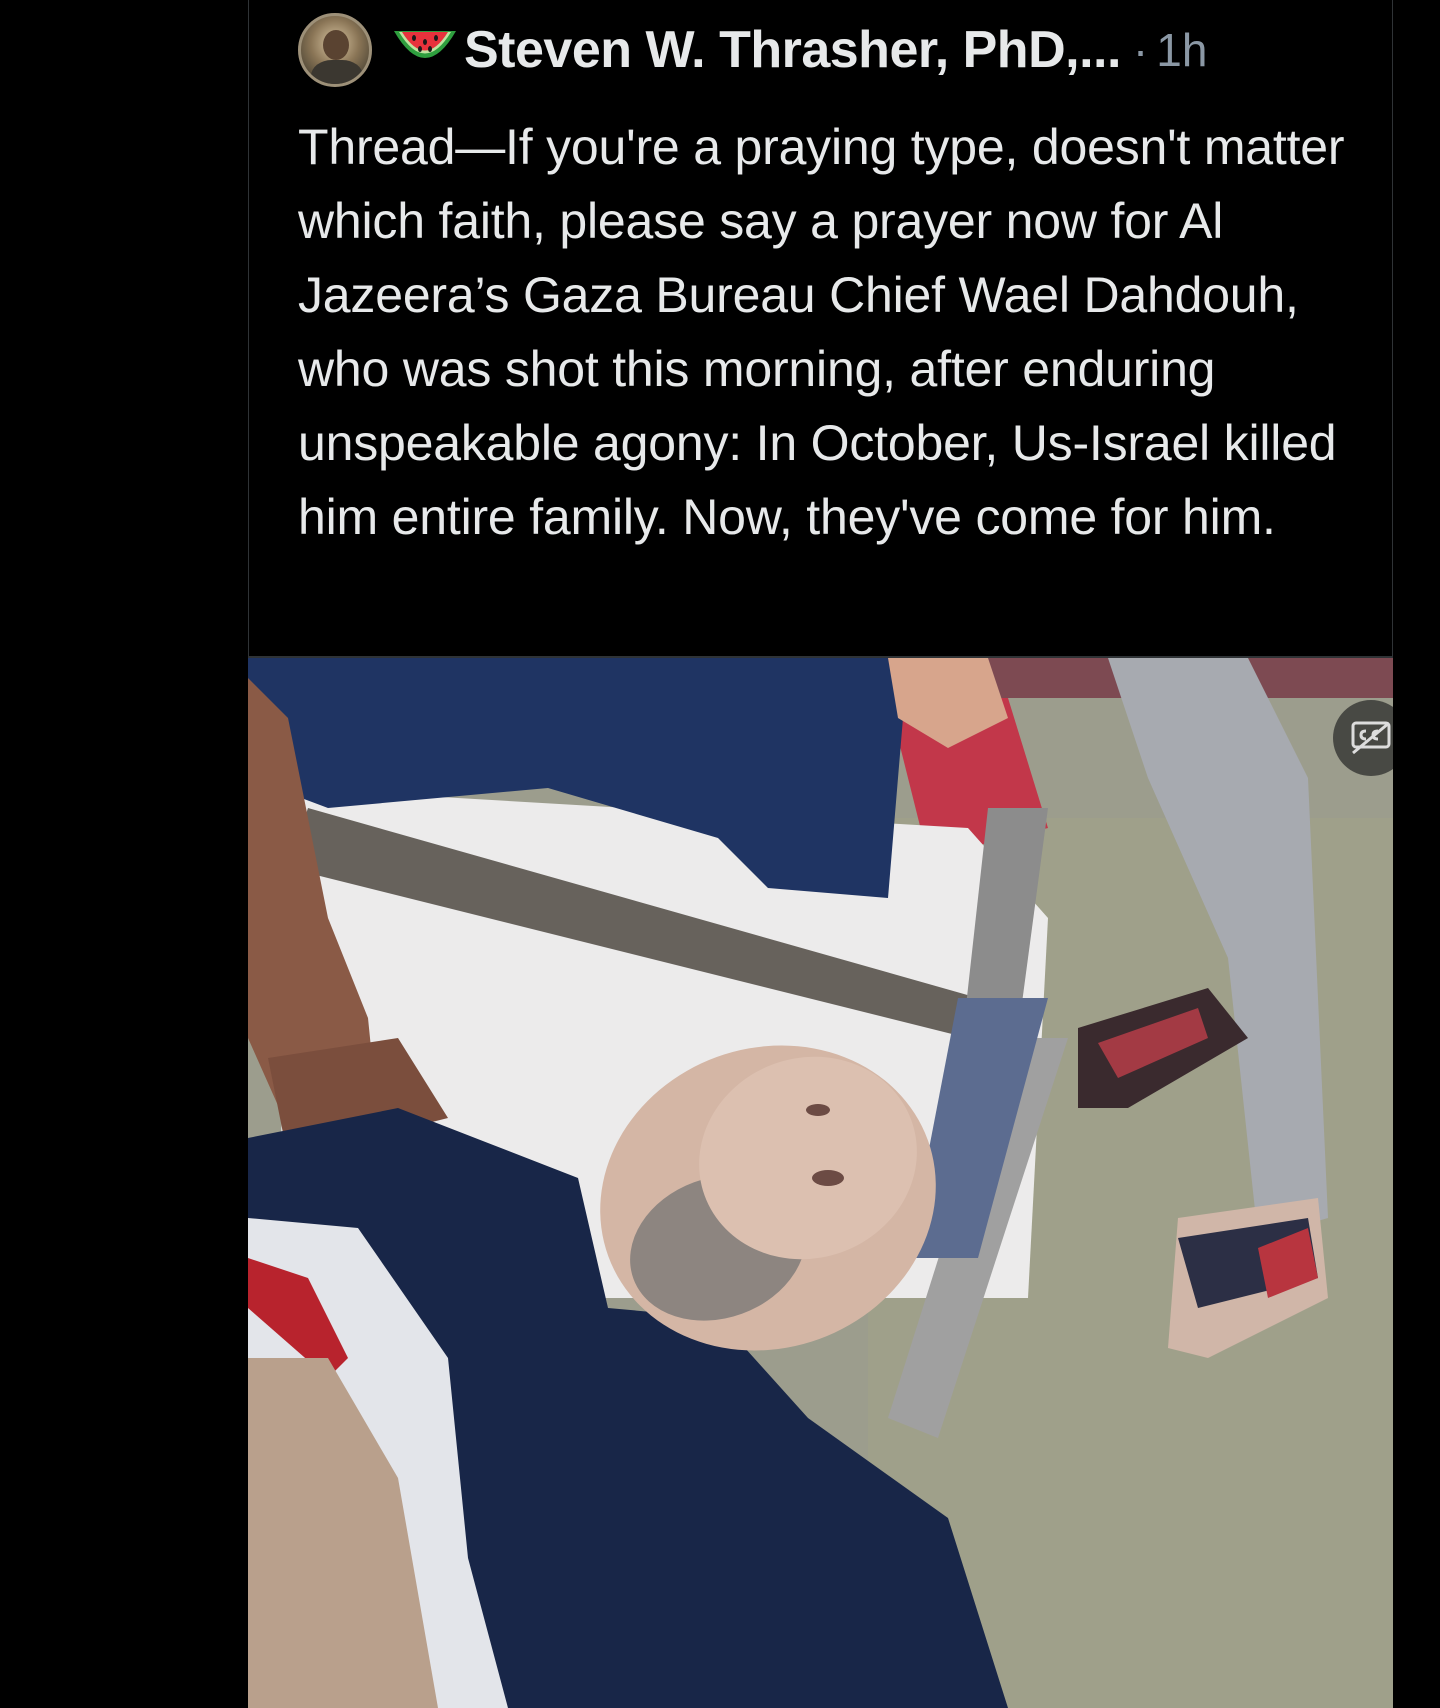 This screenshot has height=1708, width=1440. Describe the element at coordinates (1181, 50) in the screenshot. I see `post-timestamp: 1h` at that location.